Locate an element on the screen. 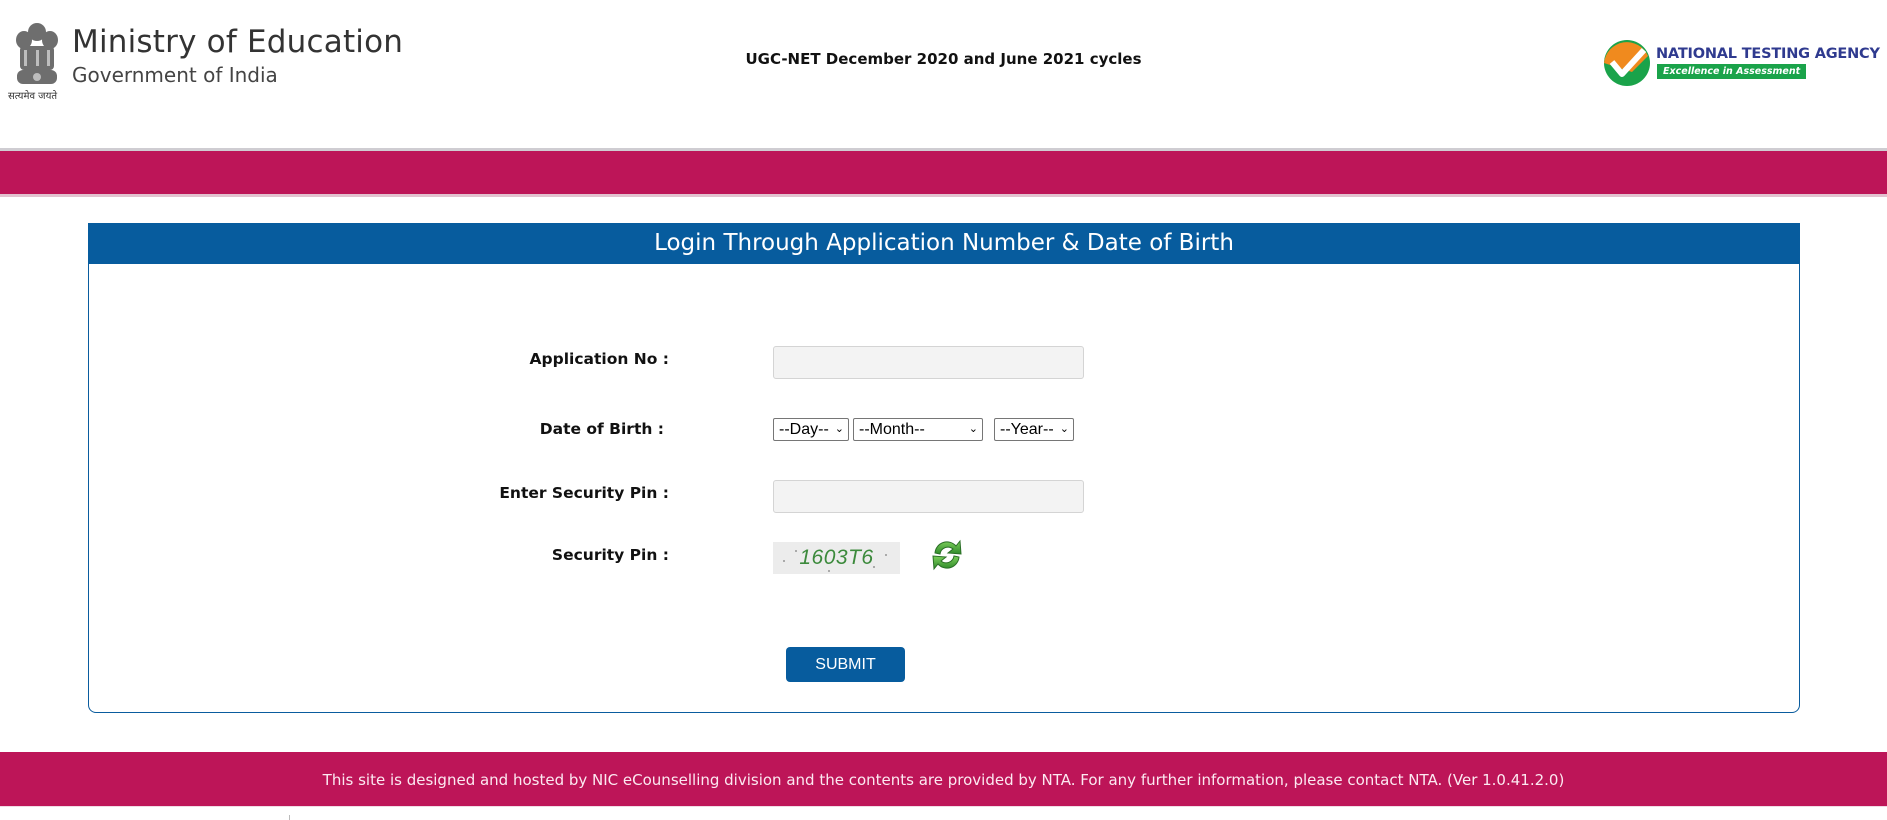 This screenshot has width=1887, height=820. captcha-text: 1603T6 is located at coordinates (836, 557).